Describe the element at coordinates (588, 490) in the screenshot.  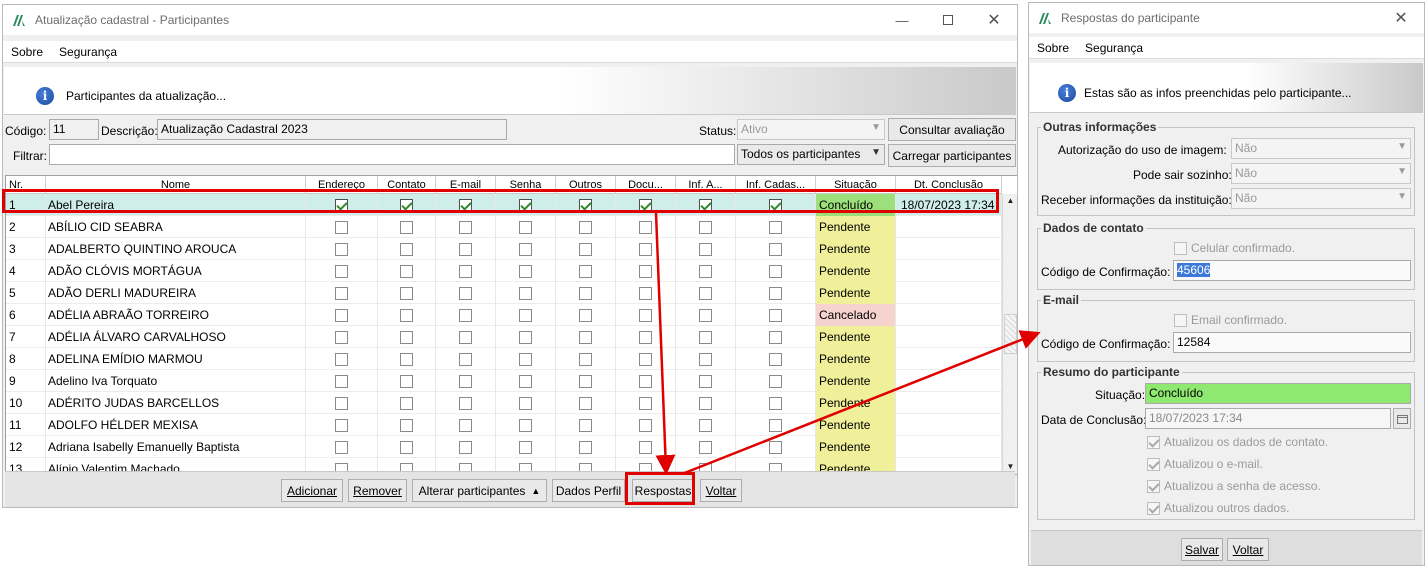
I see `dados-perfil-button: Dados Perfil` at that location.